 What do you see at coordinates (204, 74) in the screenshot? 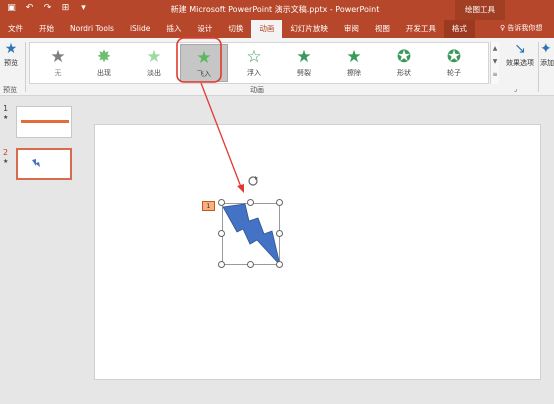
I see `animation-label: 飞入` at bounding box center [204, 74].